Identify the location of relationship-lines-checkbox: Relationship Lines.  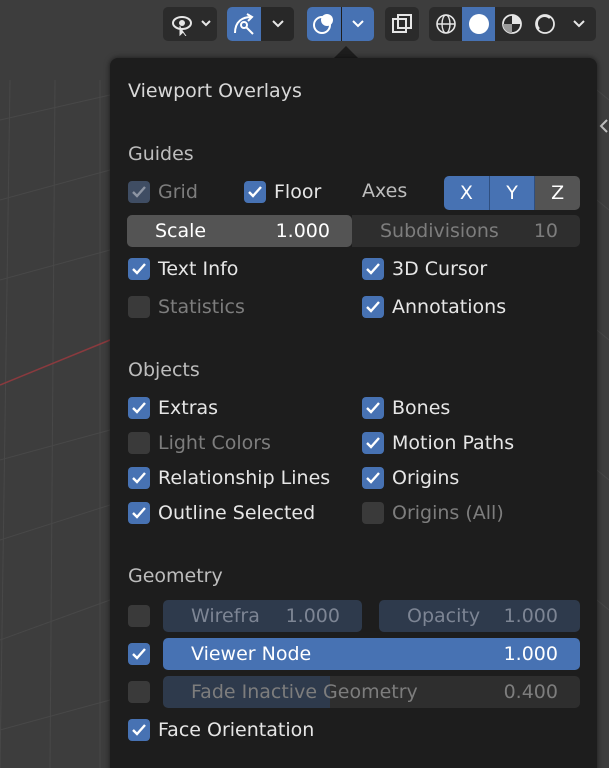
(229, 478).